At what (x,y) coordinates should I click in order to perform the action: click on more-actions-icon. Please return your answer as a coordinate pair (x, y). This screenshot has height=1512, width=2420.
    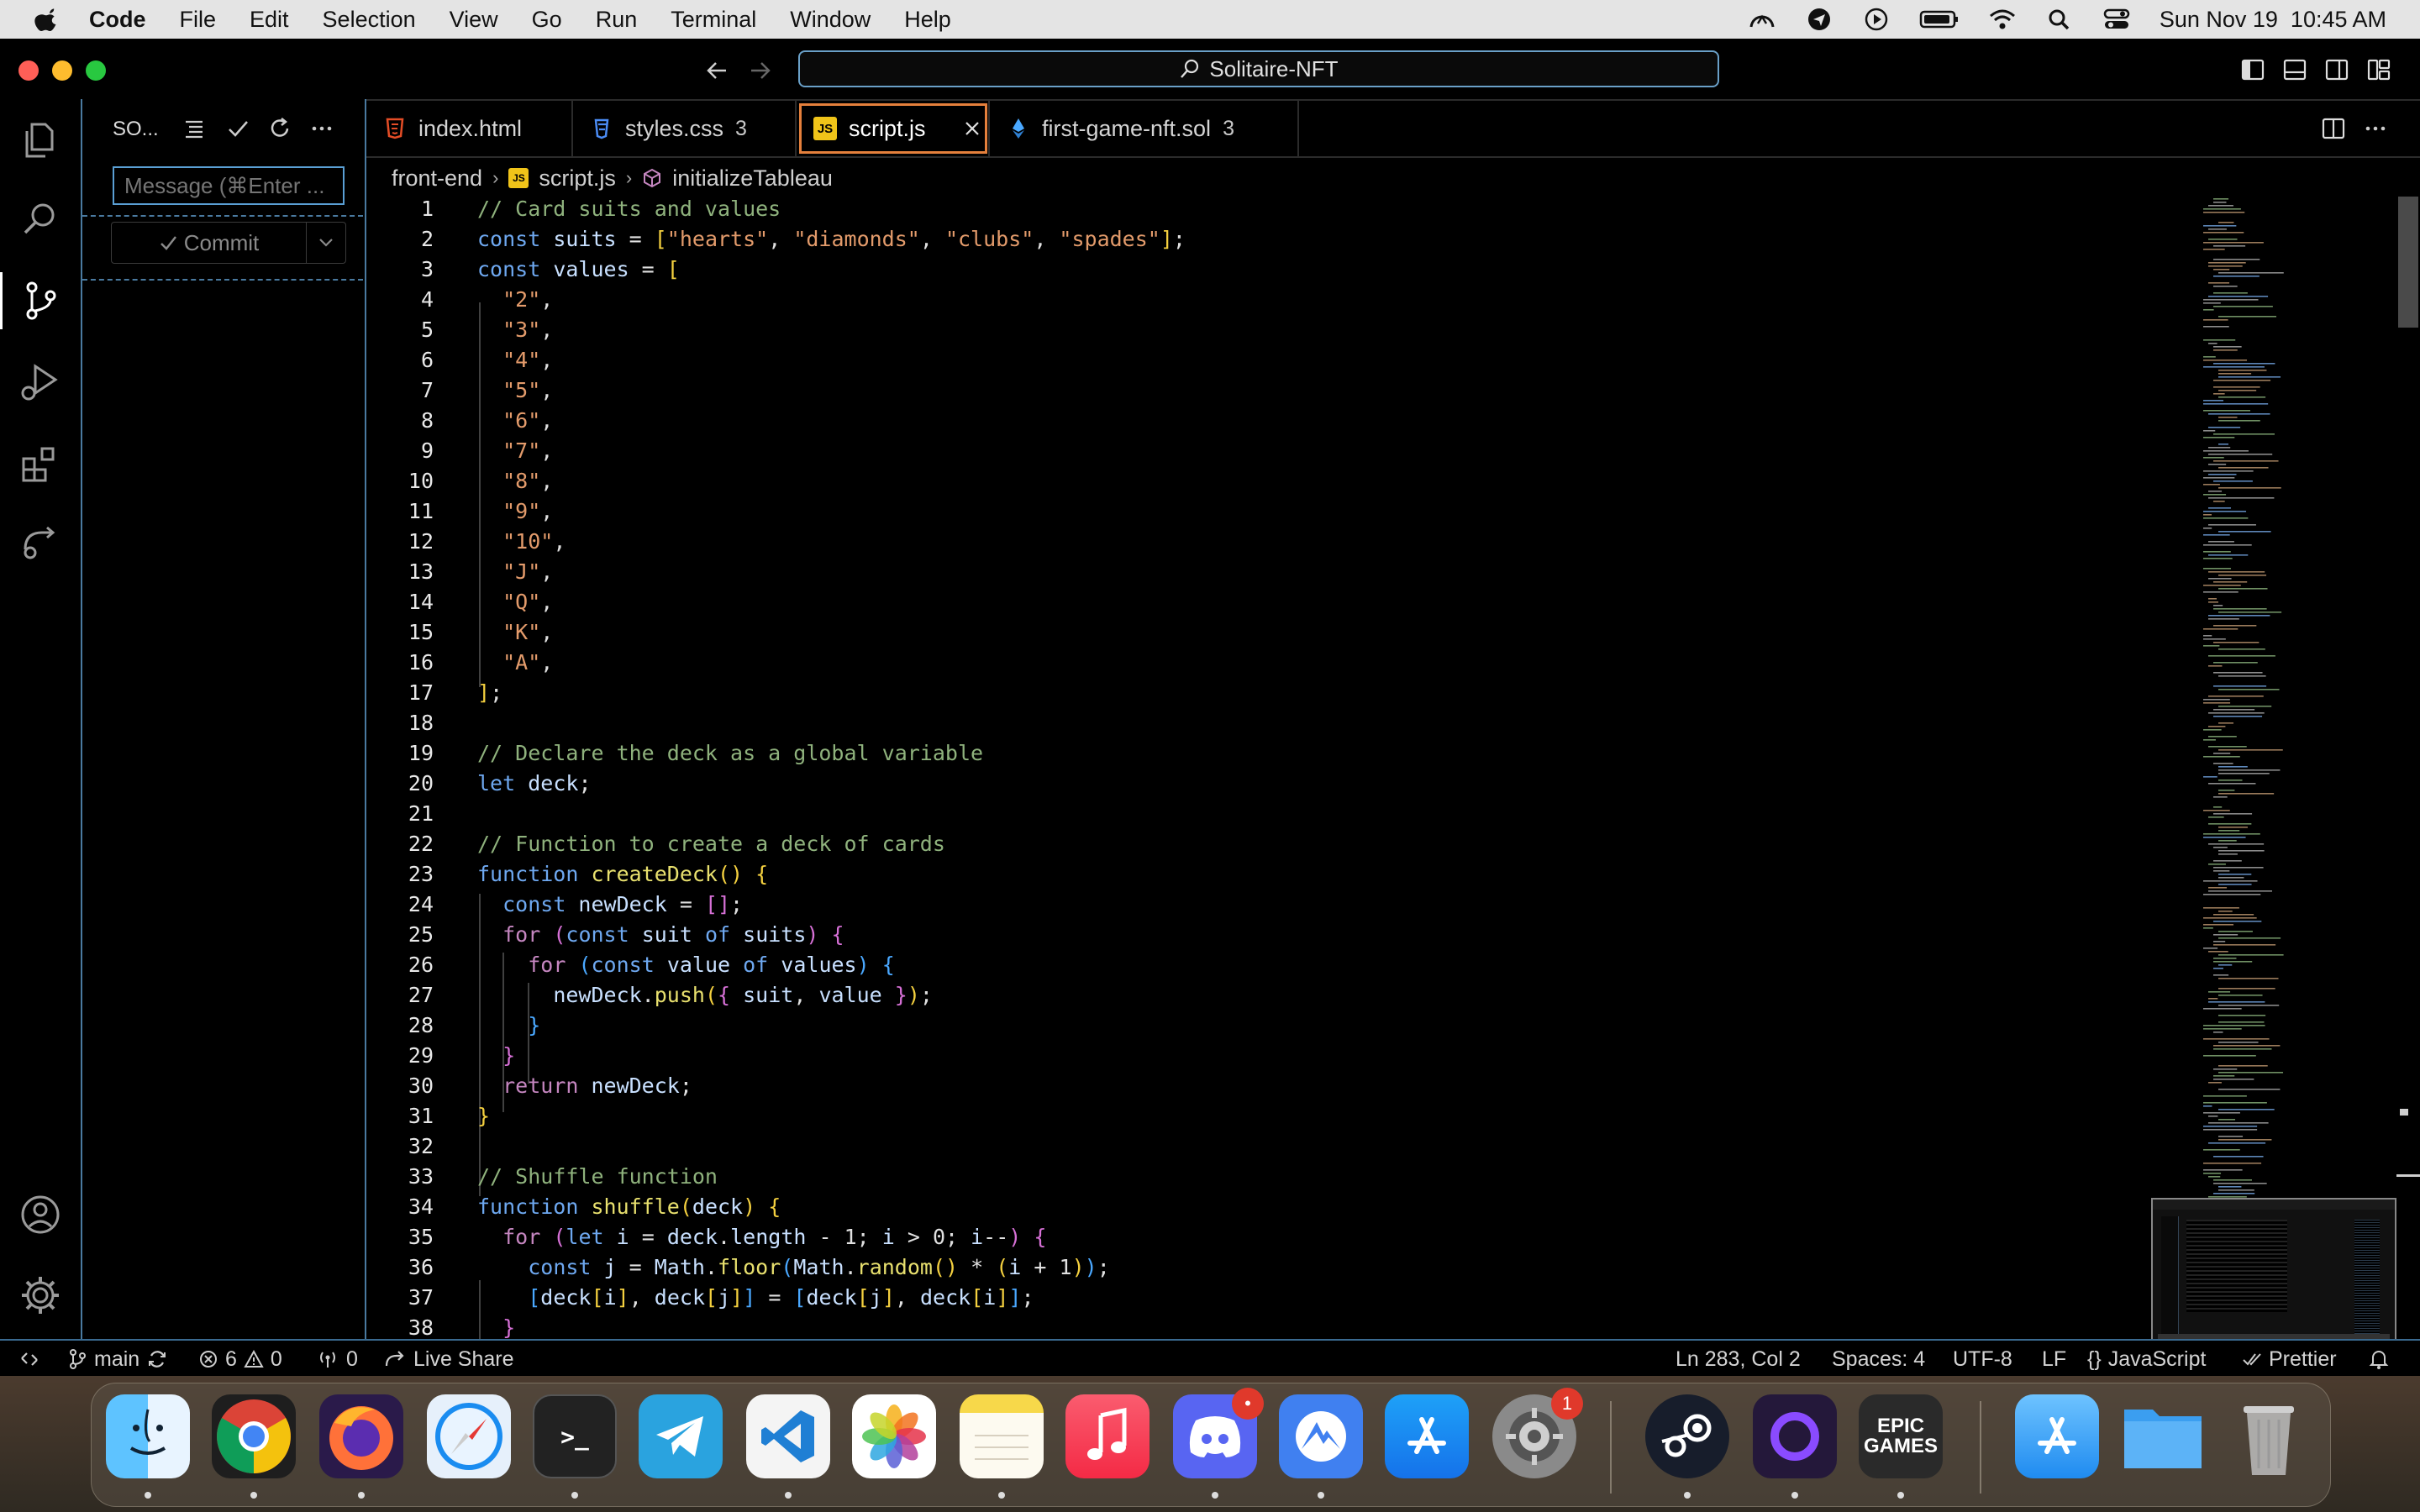
    Looking at the image, I should click on (321, 128).